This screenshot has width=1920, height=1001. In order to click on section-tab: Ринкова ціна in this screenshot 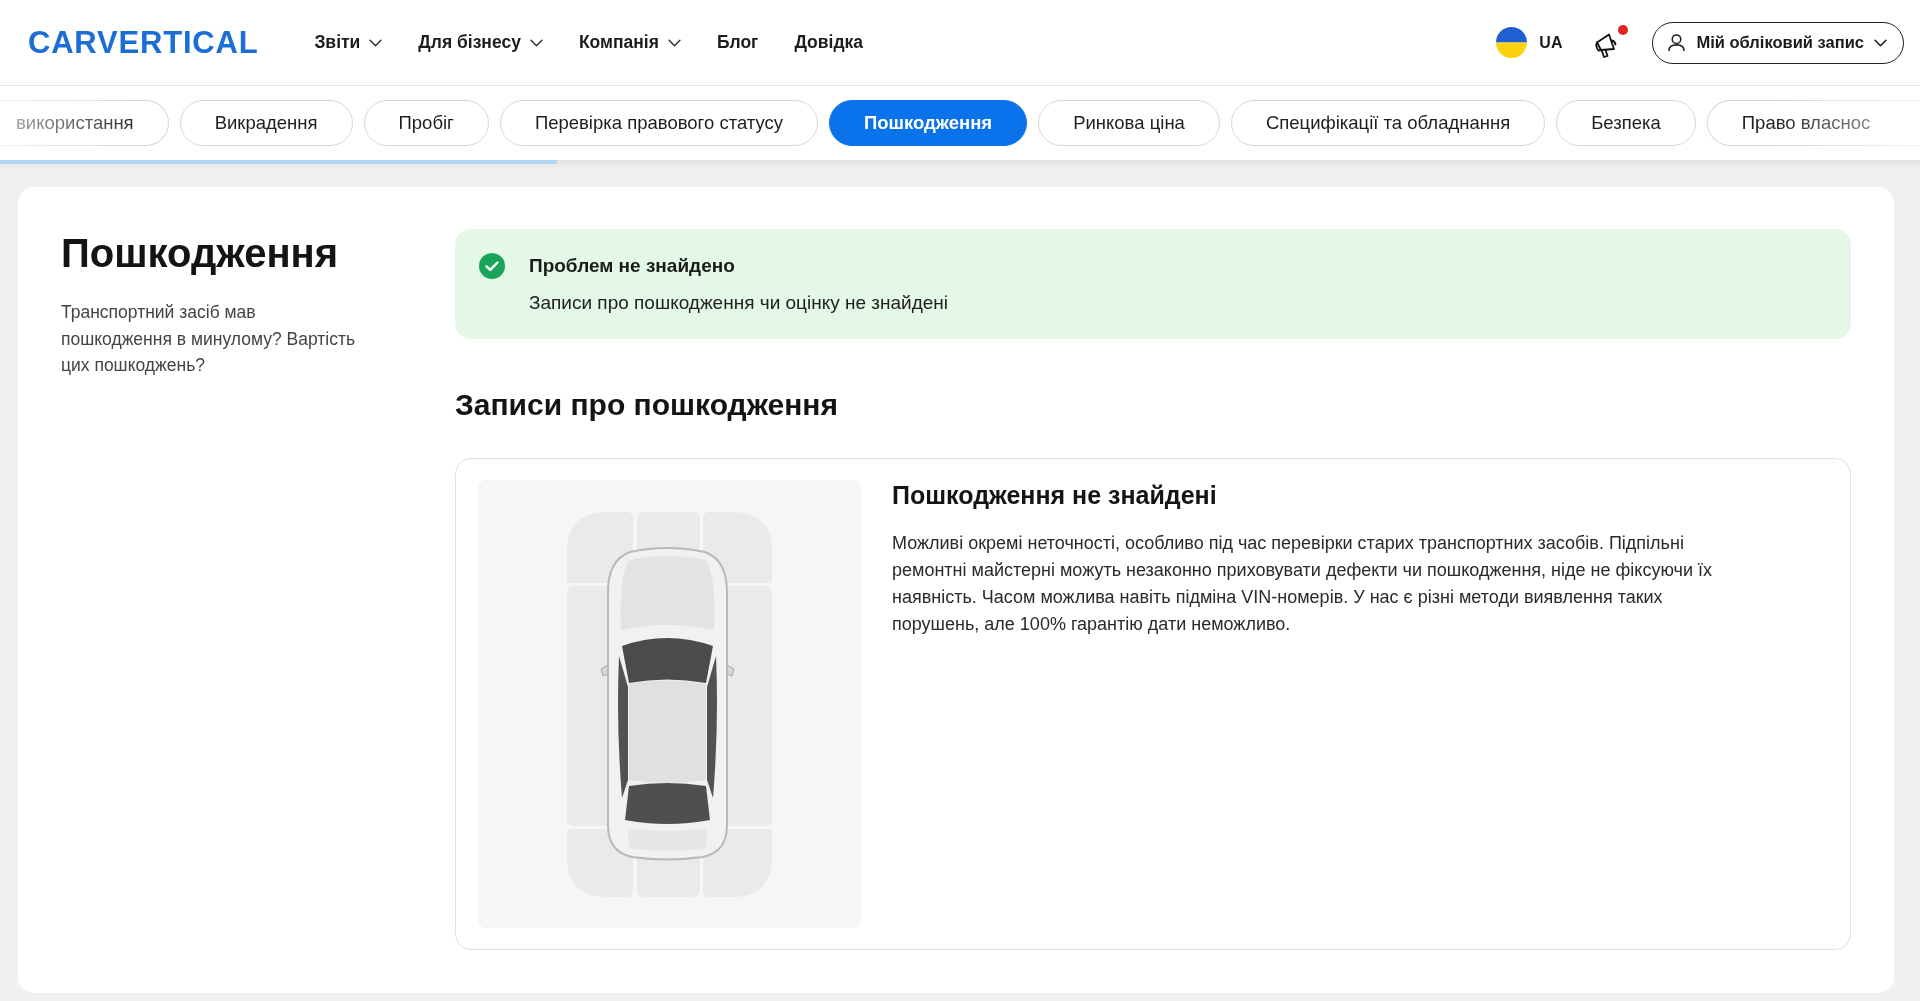, I will do `click(1129, 123)`.